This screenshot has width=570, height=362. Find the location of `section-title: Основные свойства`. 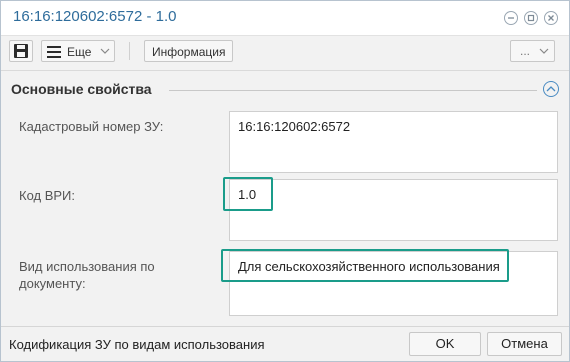

section-title: Основные свойства is located at coordinates (81, 89).